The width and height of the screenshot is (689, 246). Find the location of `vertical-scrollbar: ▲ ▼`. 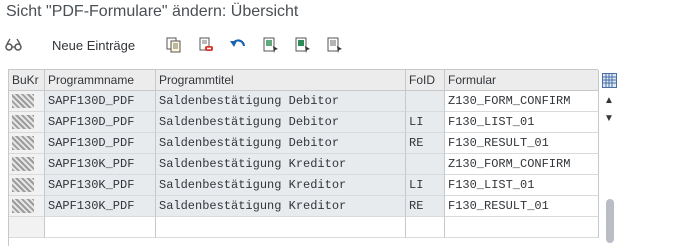

vertical-scrollbar: ▲ ▼ is located at coordinates (610, 157).